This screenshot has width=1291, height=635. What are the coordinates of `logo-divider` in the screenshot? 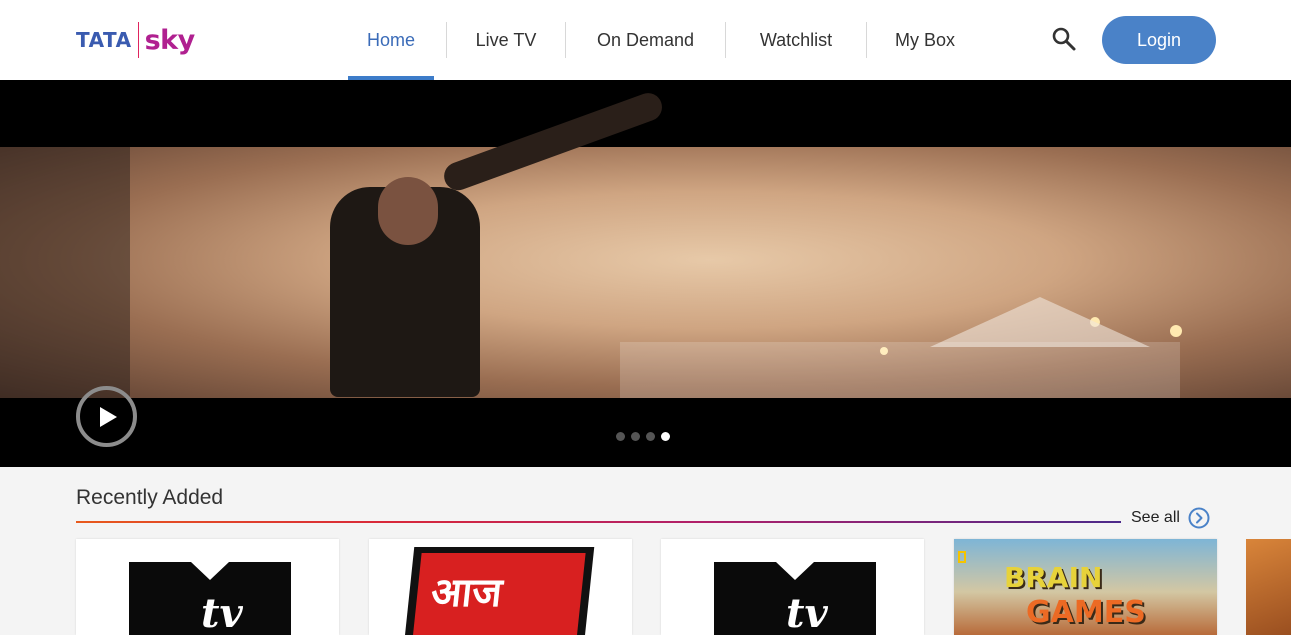 It's located at (138, 40).